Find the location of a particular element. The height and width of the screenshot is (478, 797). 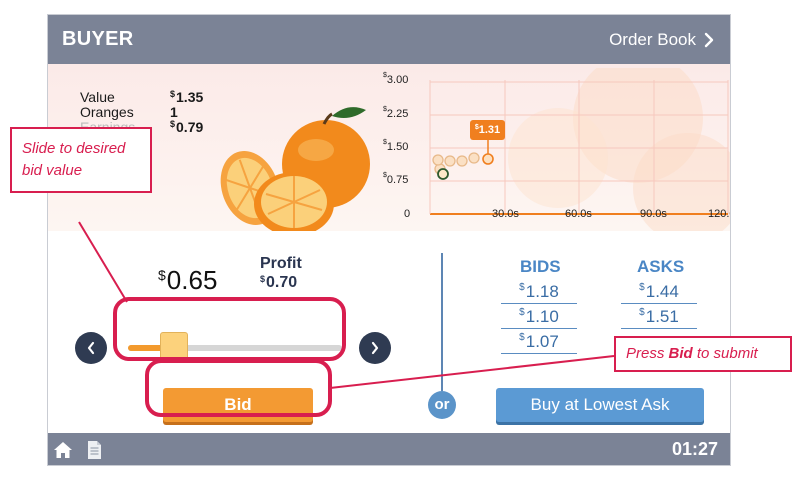

value-label: Value is located at coordinates (97, 97).